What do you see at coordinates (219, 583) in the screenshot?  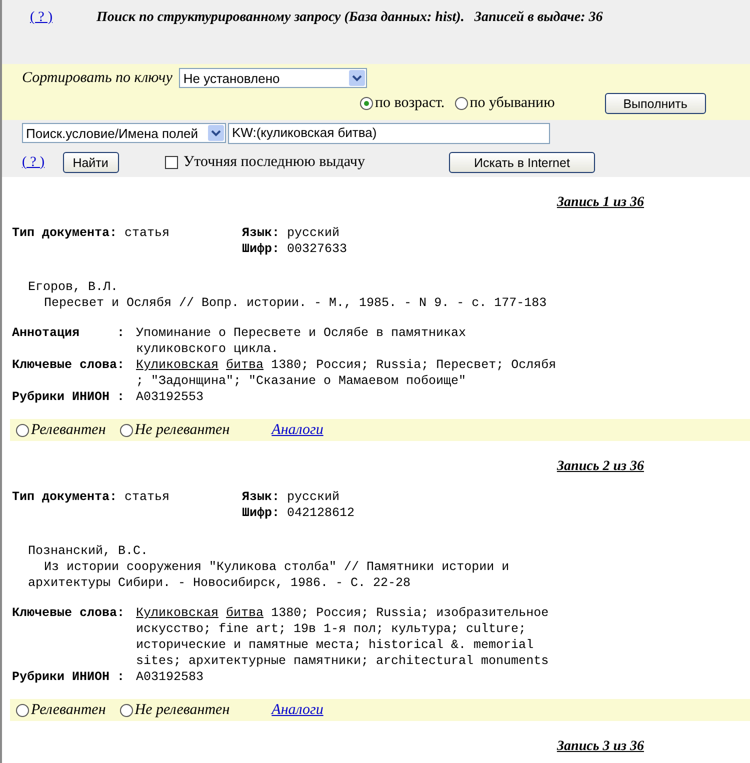 I see `citation-line: архитектуры Сибири. - Новосибирск, 1986. - С. 22-28` at bounding box center [219, 583].